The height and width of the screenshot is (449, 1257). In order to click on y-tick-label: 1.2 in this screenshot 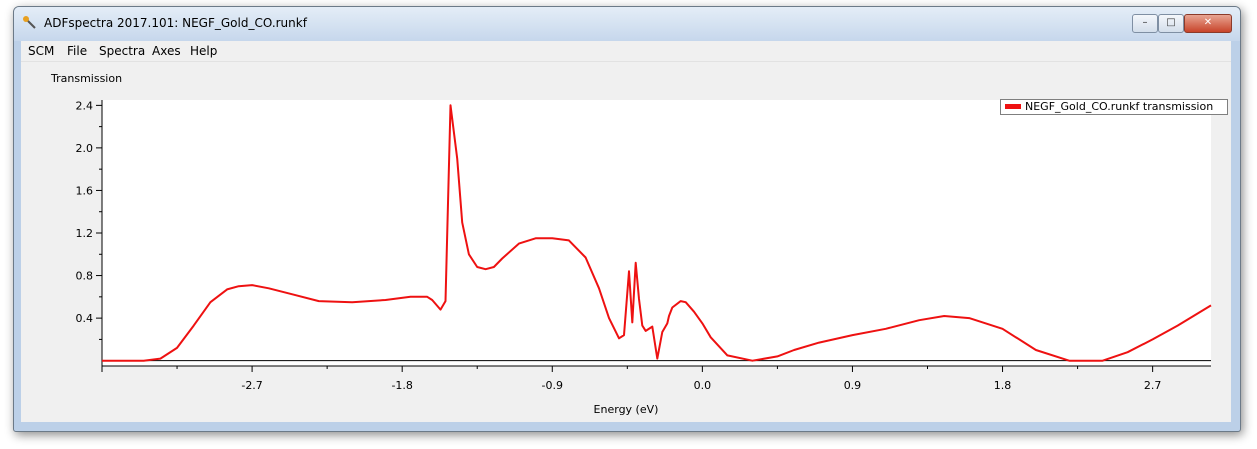, I will do `click(85, 233)`.